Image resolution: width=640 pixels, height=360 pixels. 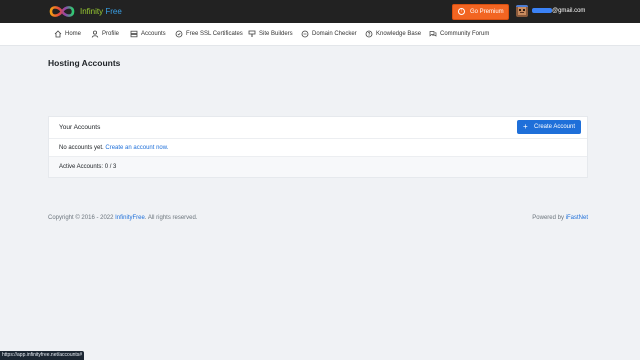 I want to click on copyright-prefix: Copyright © 2016 - 2022, so click(x=81, y=218).